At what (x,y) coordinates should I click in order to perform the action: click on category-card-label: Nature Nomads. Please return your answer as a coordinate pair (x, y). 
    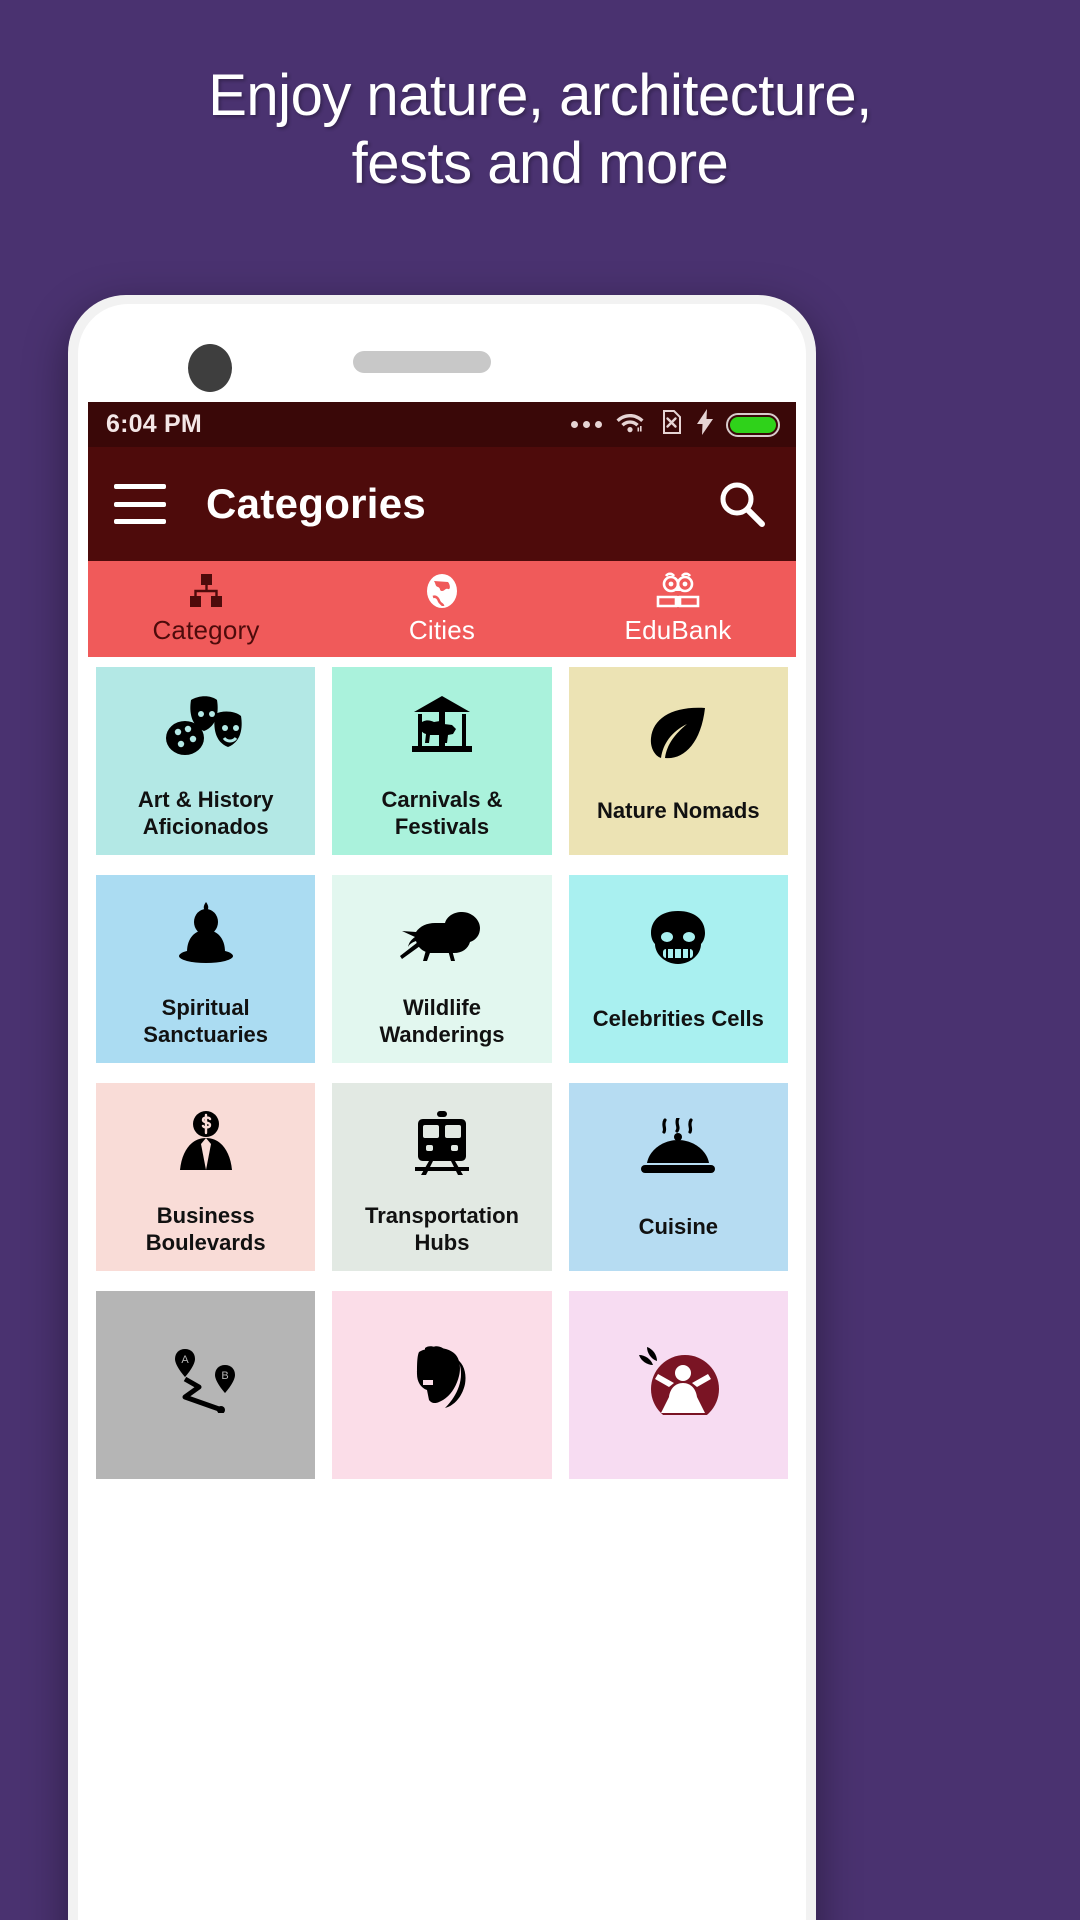
    Looking at the image, I should click on (678, 811).